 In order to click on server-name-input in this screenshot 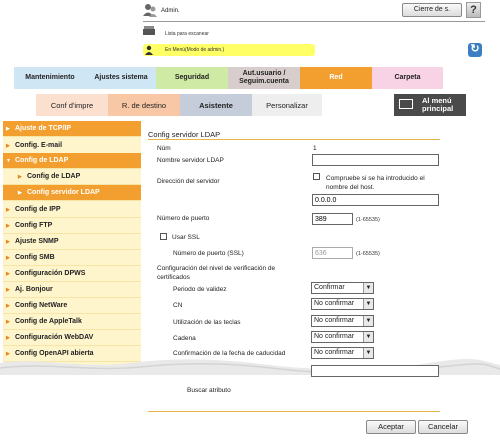, I will do `click(375, 160)`.